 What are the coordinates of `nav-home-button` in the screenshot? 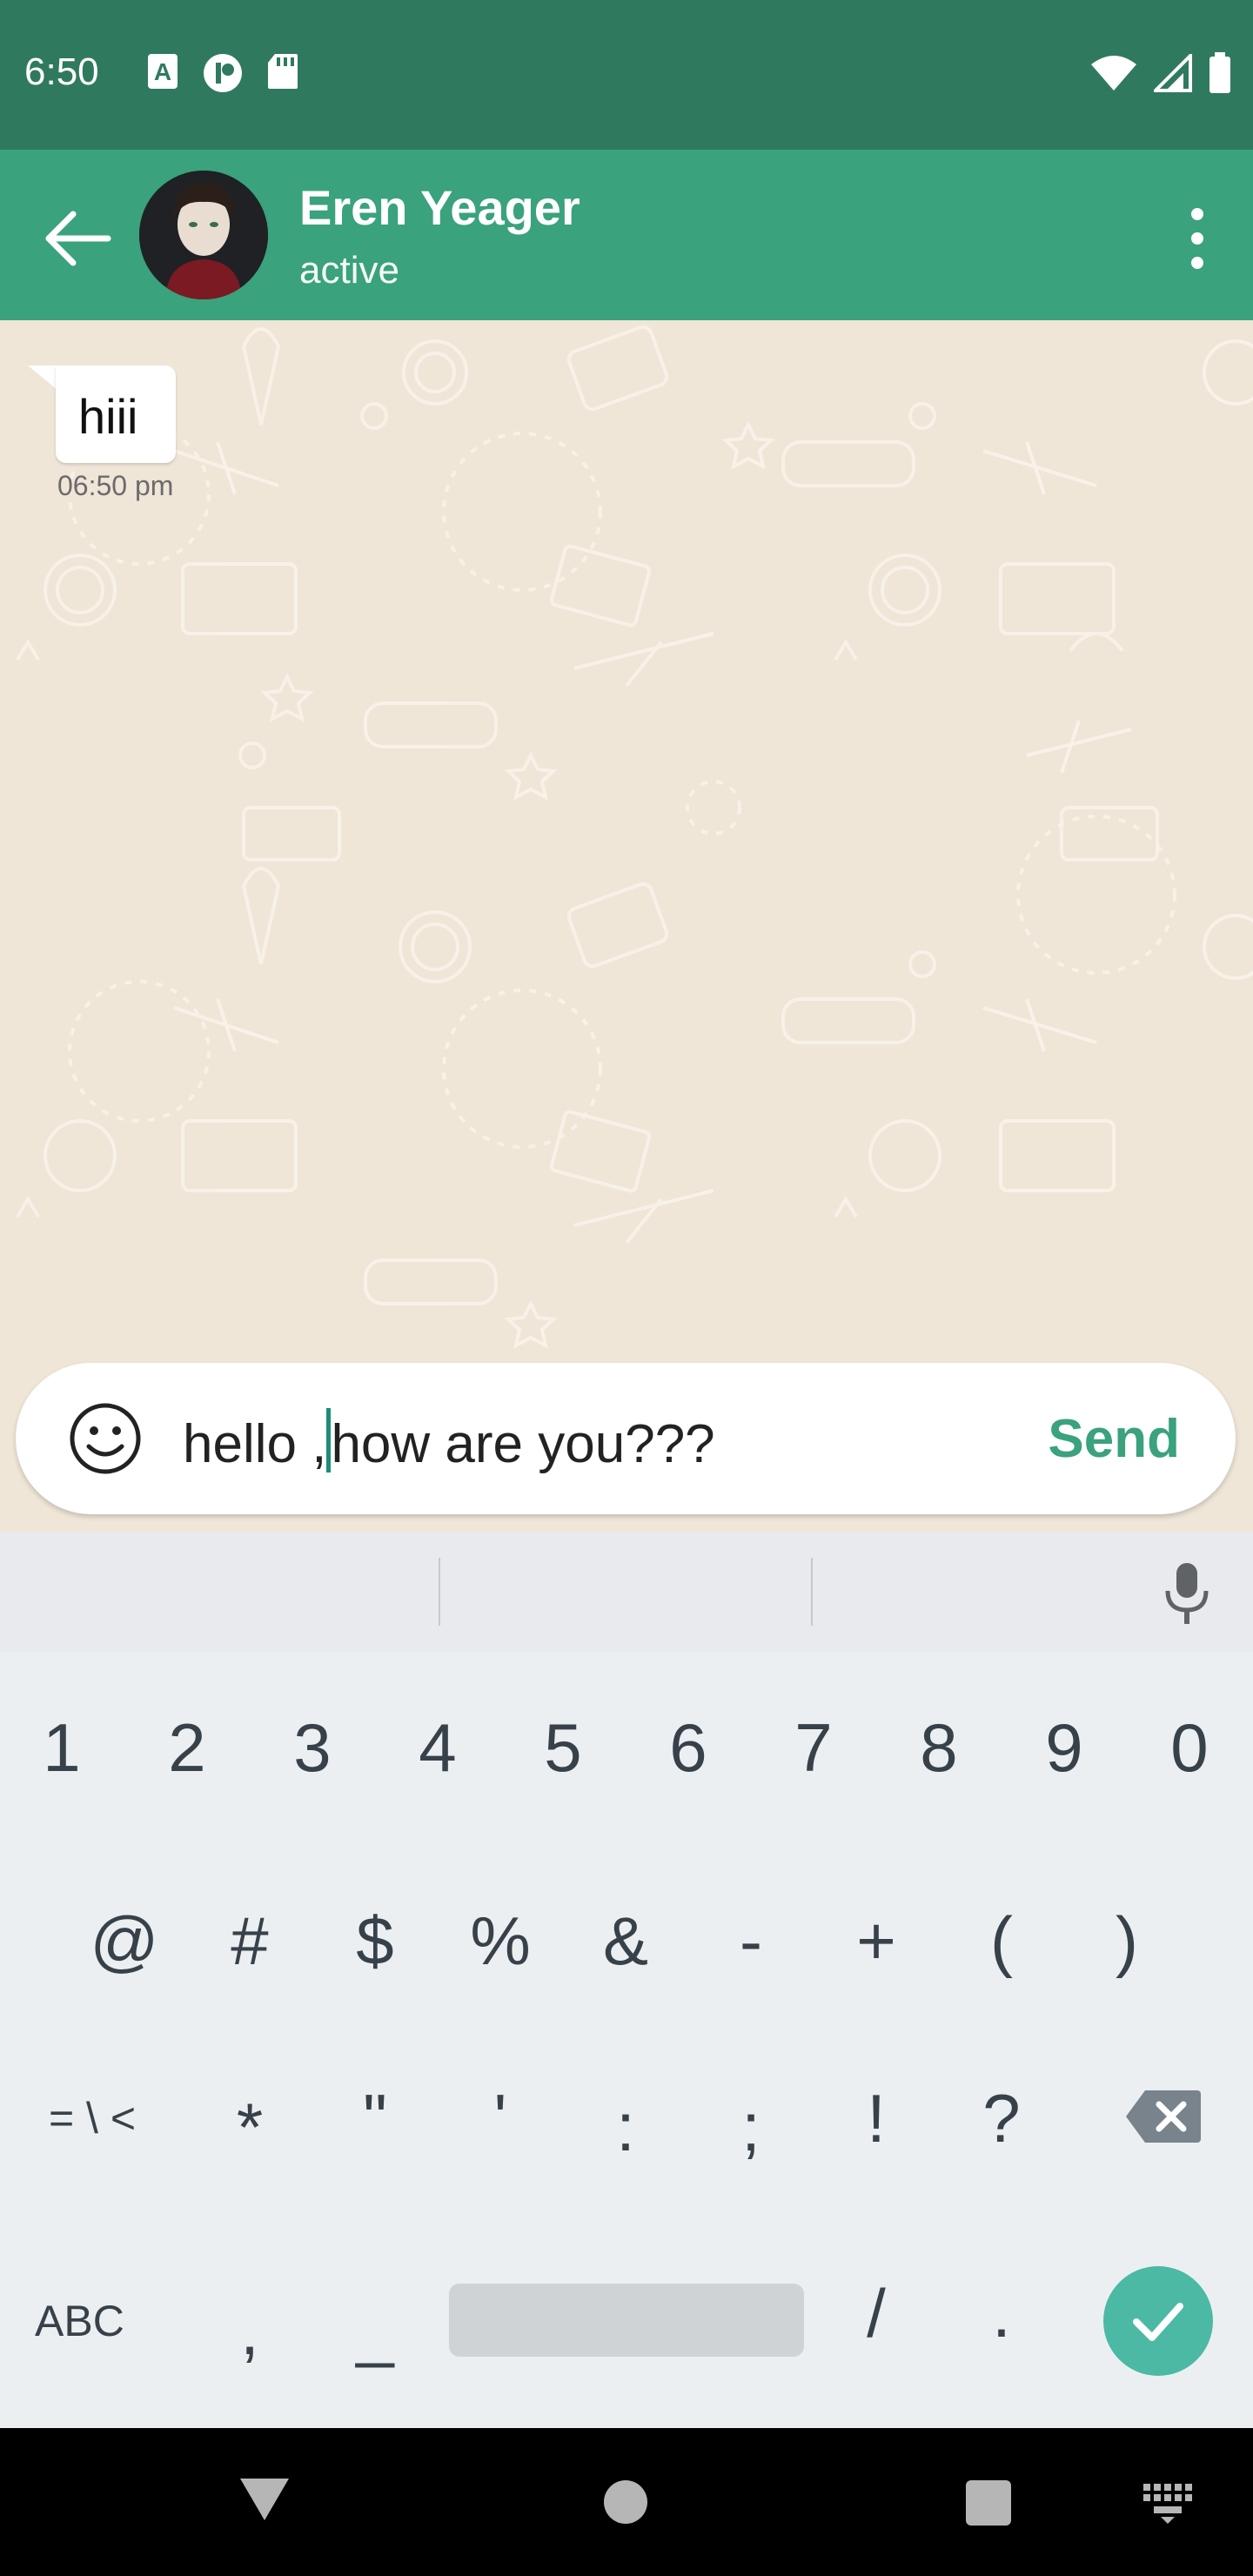 It's located at (625, 2502).